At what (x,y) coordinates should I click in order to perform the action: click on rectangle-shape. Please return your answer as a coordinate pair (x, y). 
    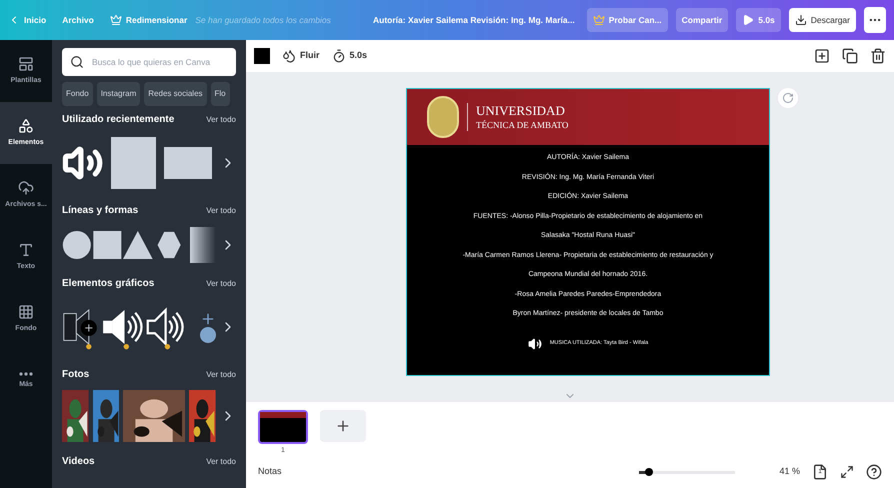
    Looking at the image, I should click on (188, 163).